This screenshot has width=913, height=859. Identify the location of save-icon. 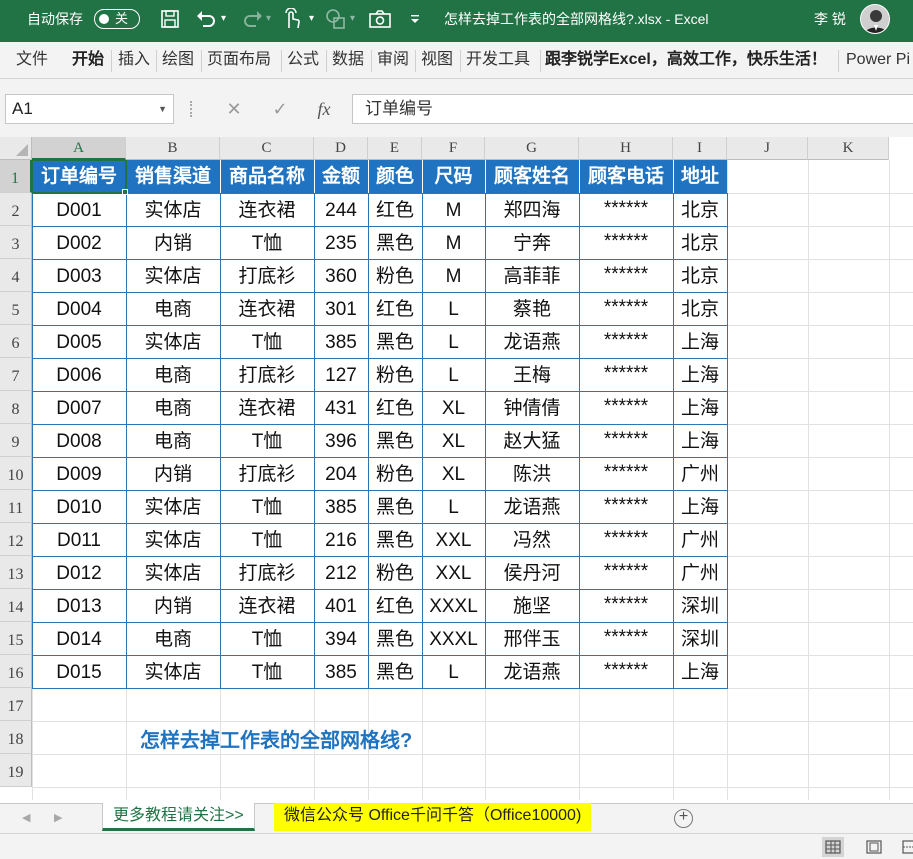
(170, 19).